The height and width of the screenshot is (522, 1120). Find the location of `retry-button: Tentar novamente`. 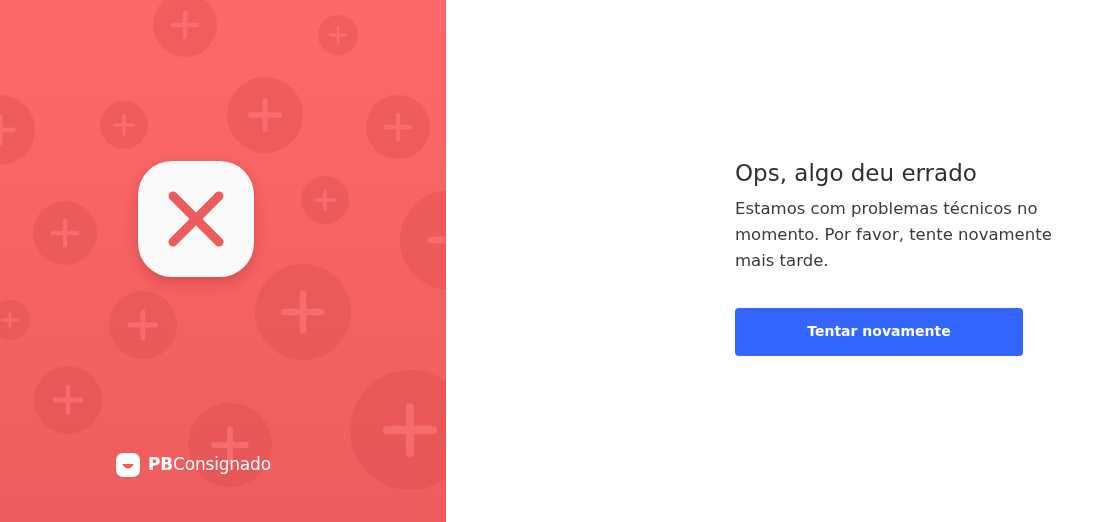

retry-button: Tentar novamente is located at coordinates (879, 331).